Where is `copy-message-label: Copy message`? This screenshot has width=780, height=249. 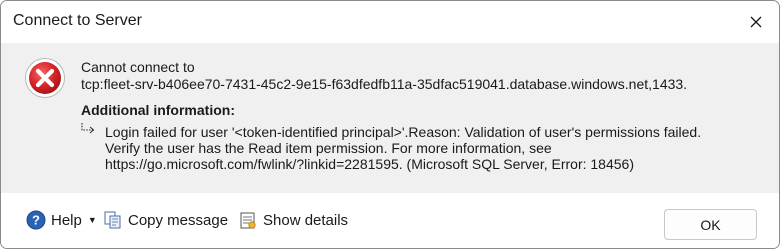 copy-message-label: Copy message is located at coordinates (178, 220).